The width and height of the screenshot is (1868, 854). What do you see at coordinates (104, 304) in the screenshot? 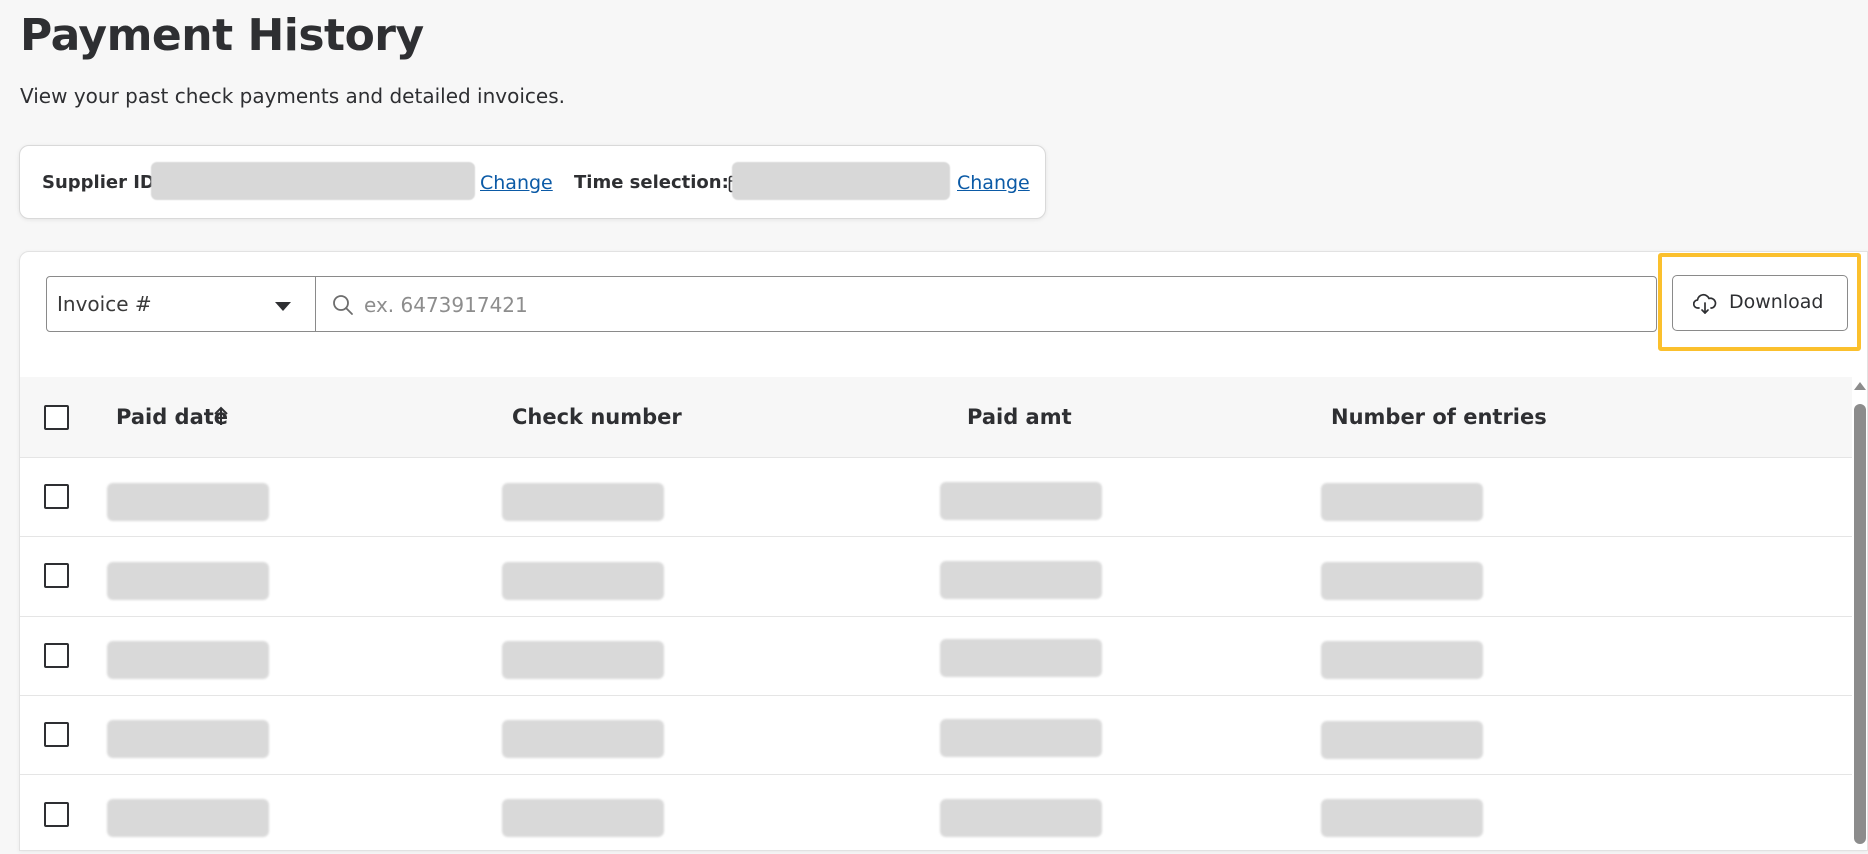
I see `search-type-selected: Invoice #` at bounding box center [104, 304].